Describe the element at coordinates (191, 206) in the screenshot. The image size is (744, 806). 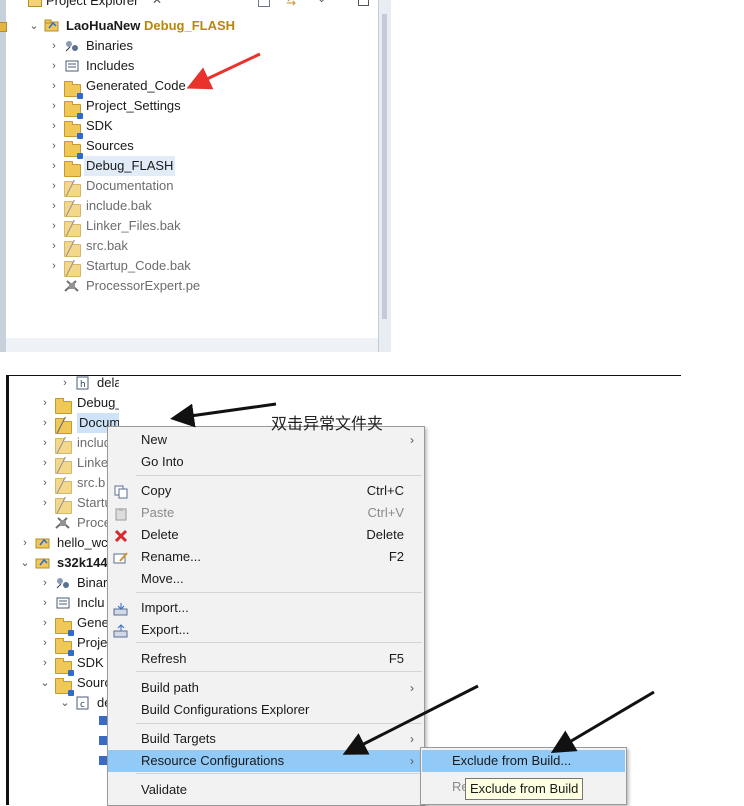
I see `tree-item: › include.bak` at that location.